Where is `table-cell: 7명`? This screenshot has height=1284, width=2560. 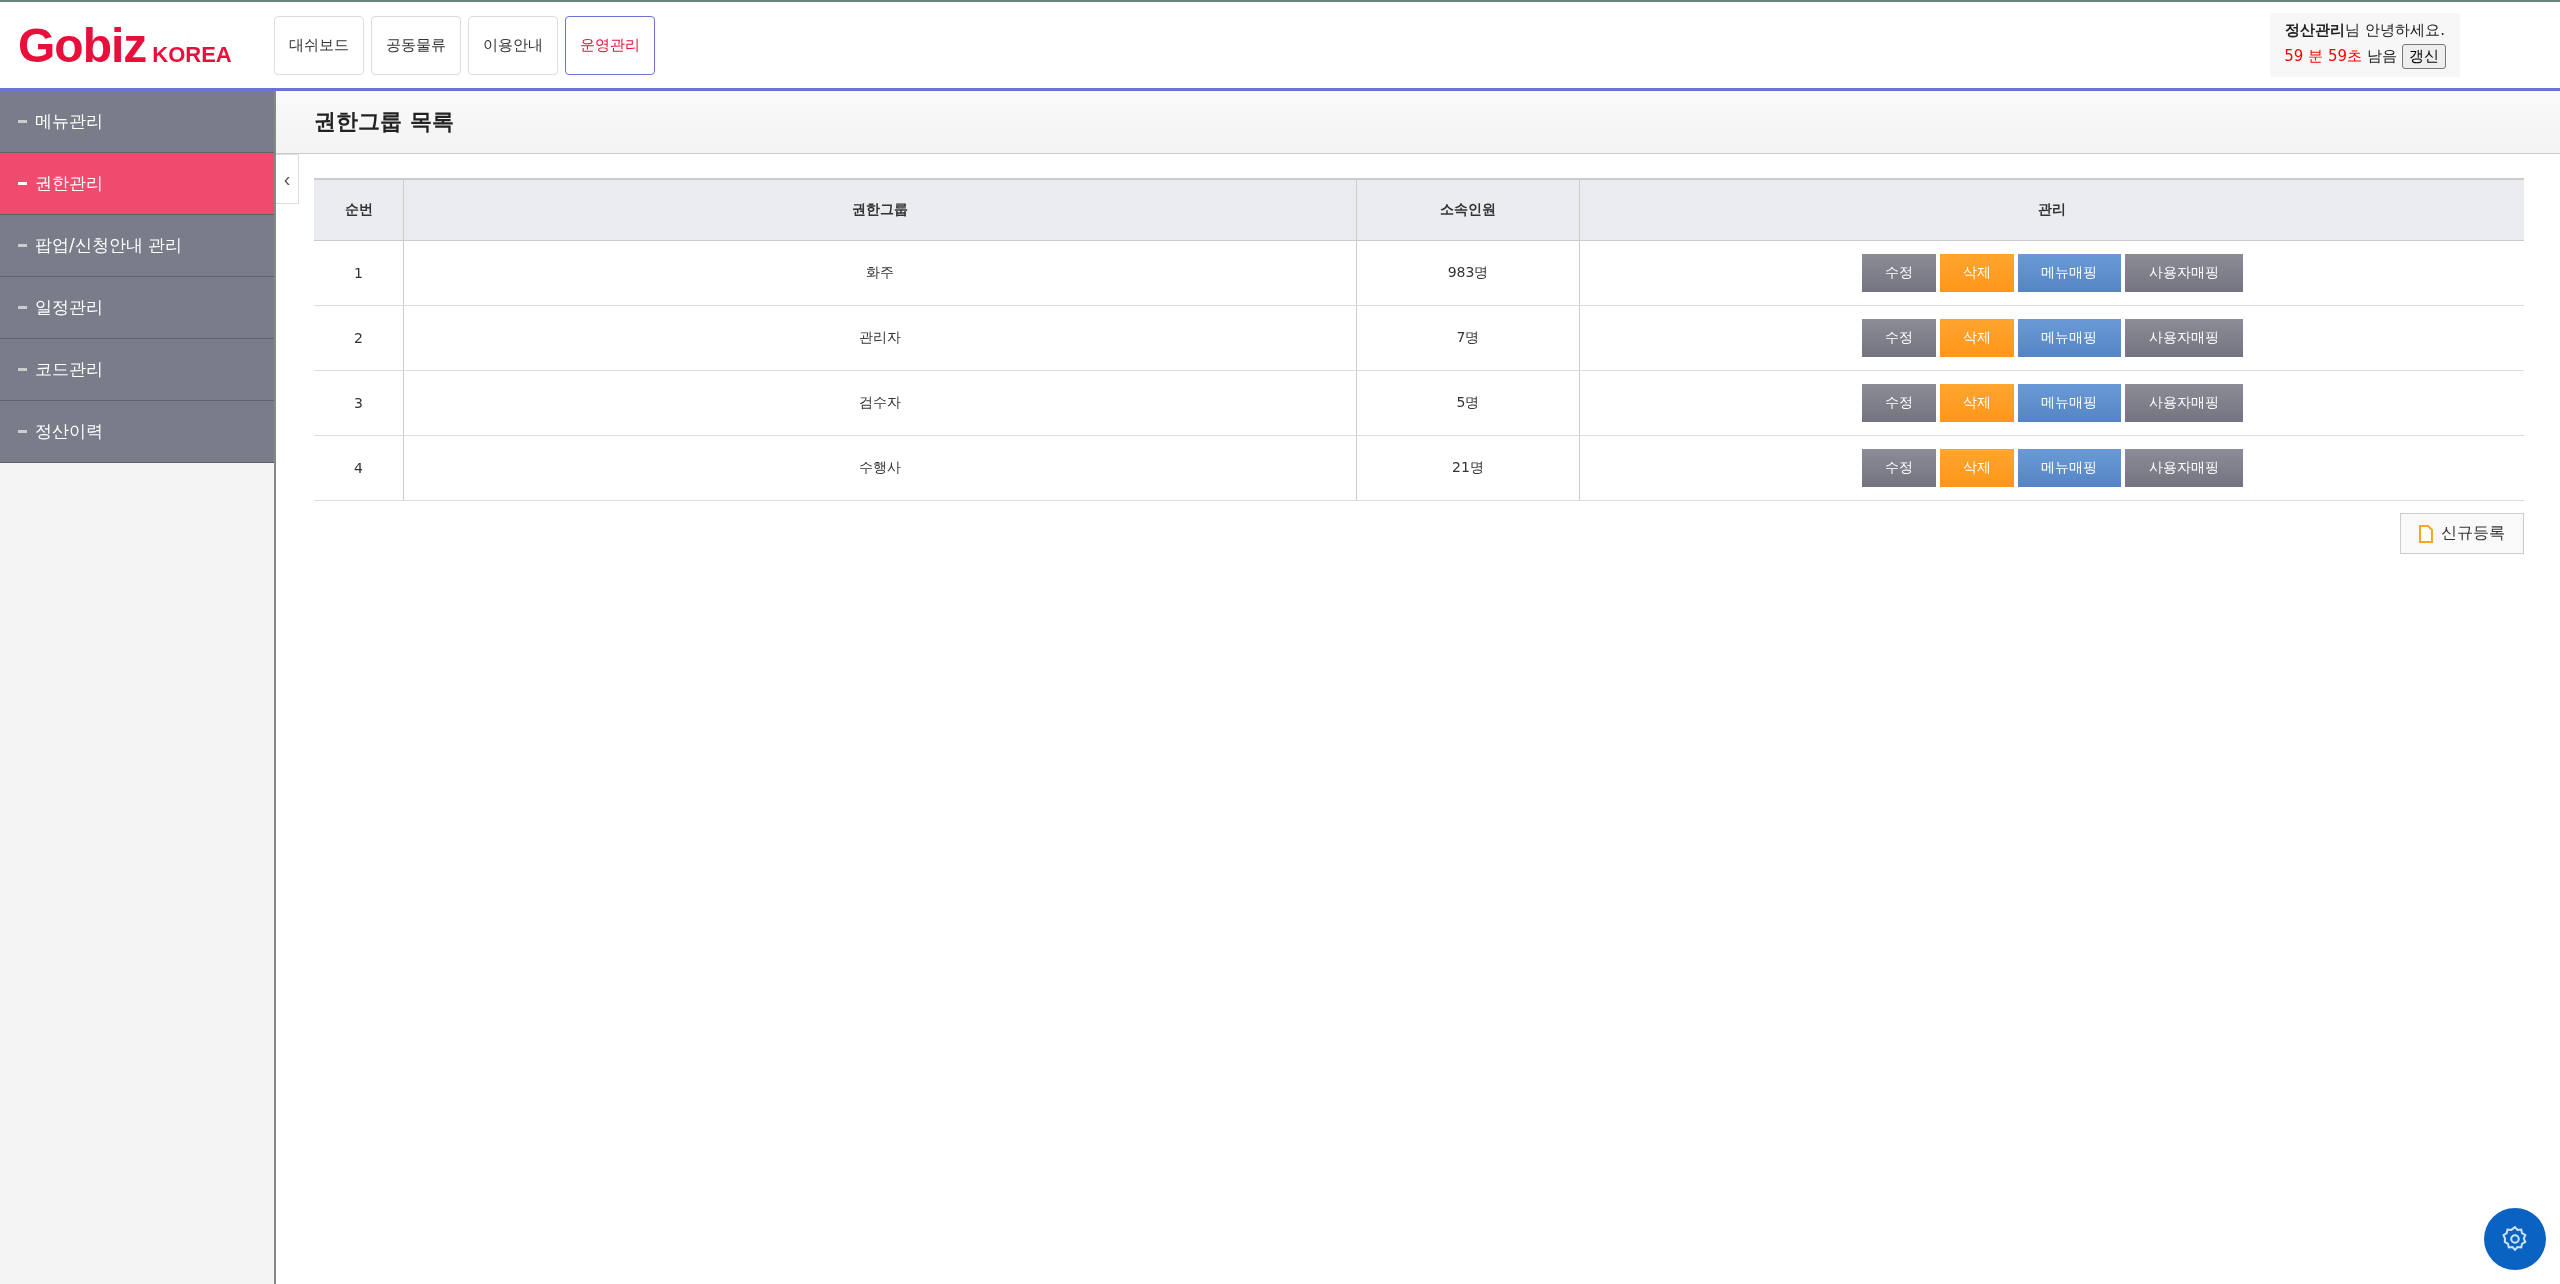
table-cell: 7명 is located at coordinates (1468, 338).